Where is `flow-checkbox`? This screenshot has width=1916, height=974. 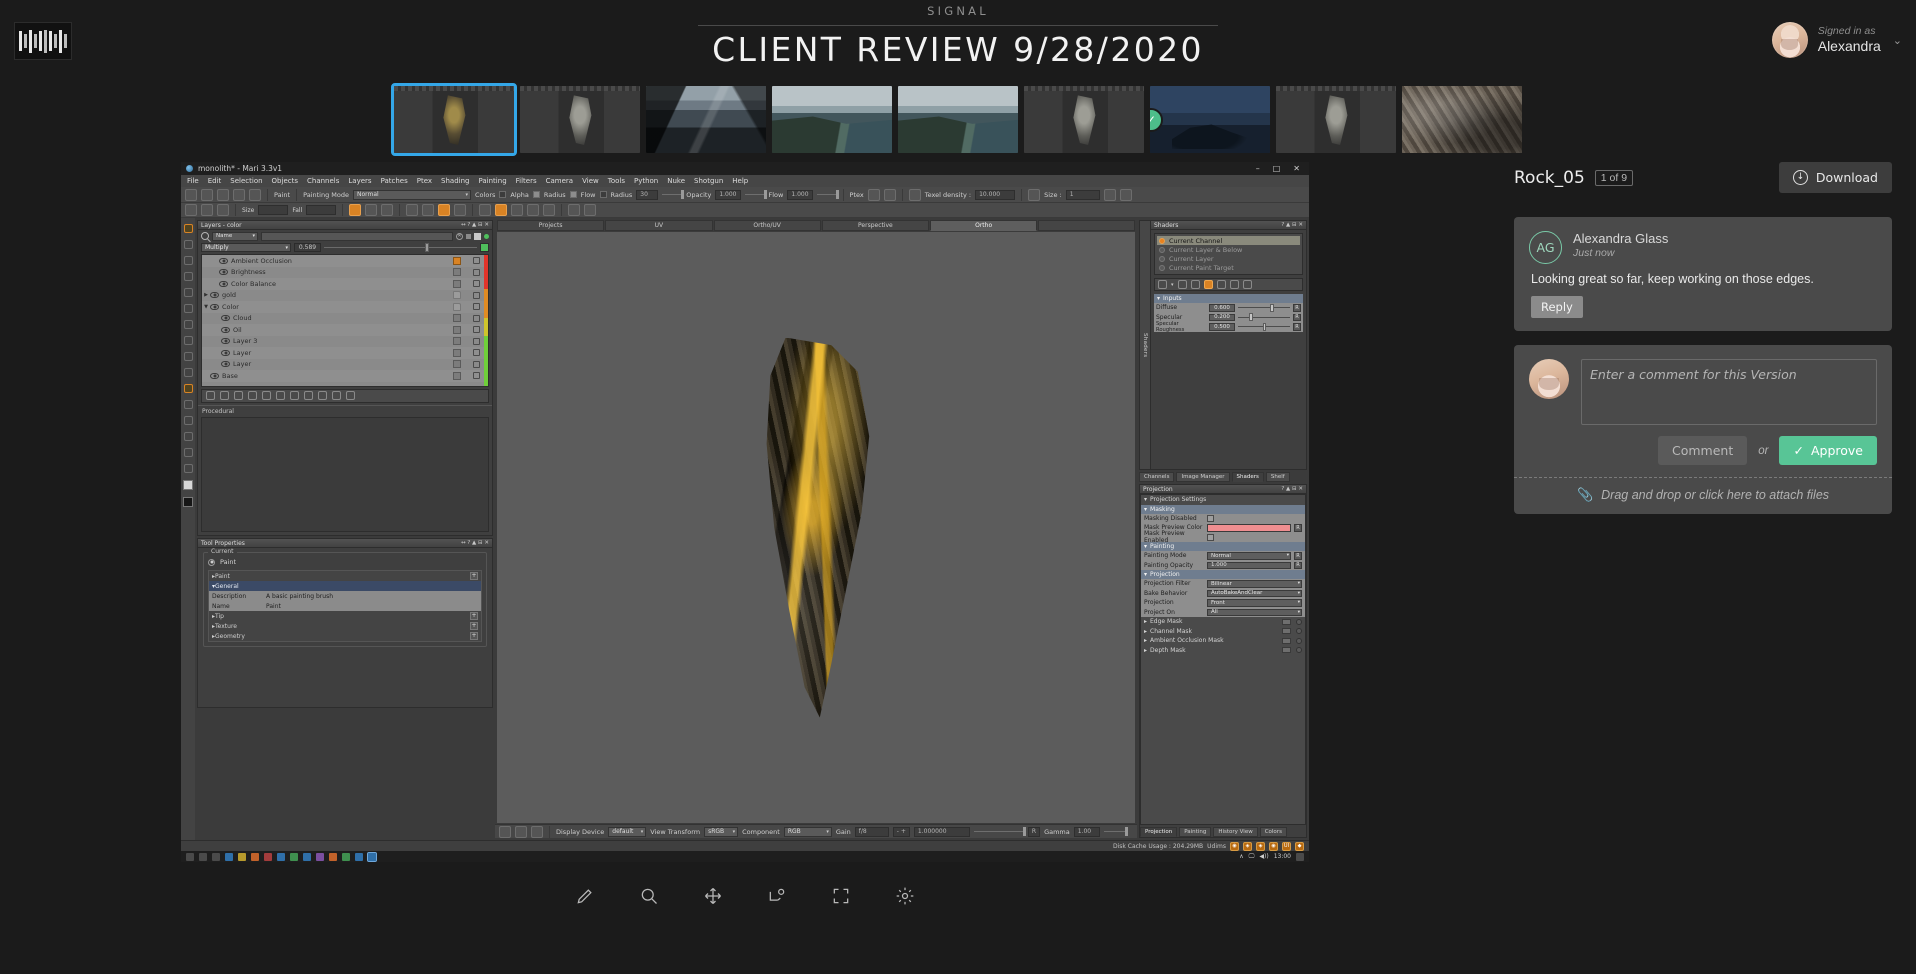 flow-checkbox is located at coordinates (603, 194).